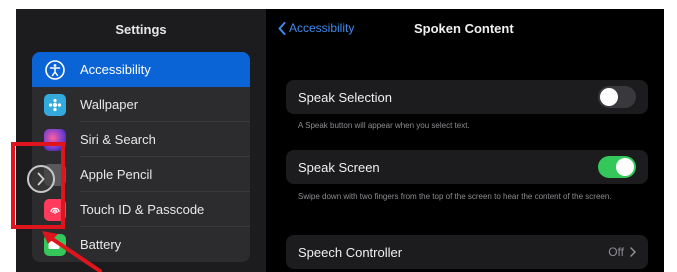  What do you see at coordinates (72, 251) in the screenshot?
I see `annotation-arrow-icon` at bounding box center [72, 251].